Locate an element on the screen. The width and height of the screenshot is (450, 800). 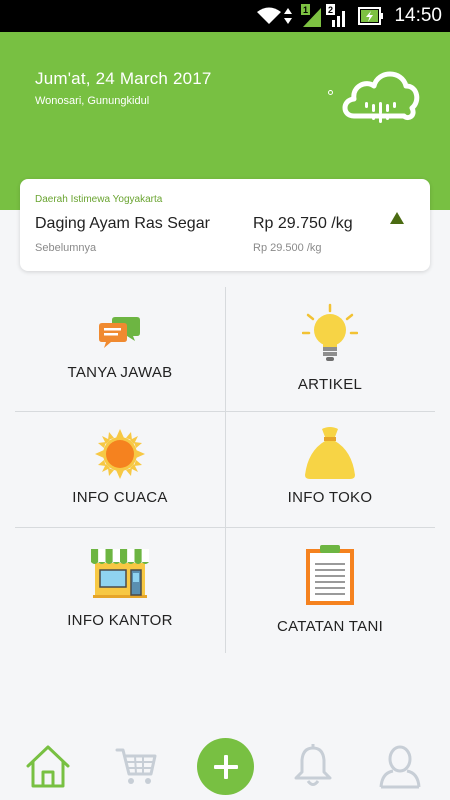
nav-home-button is located at coordinates (48, 766).